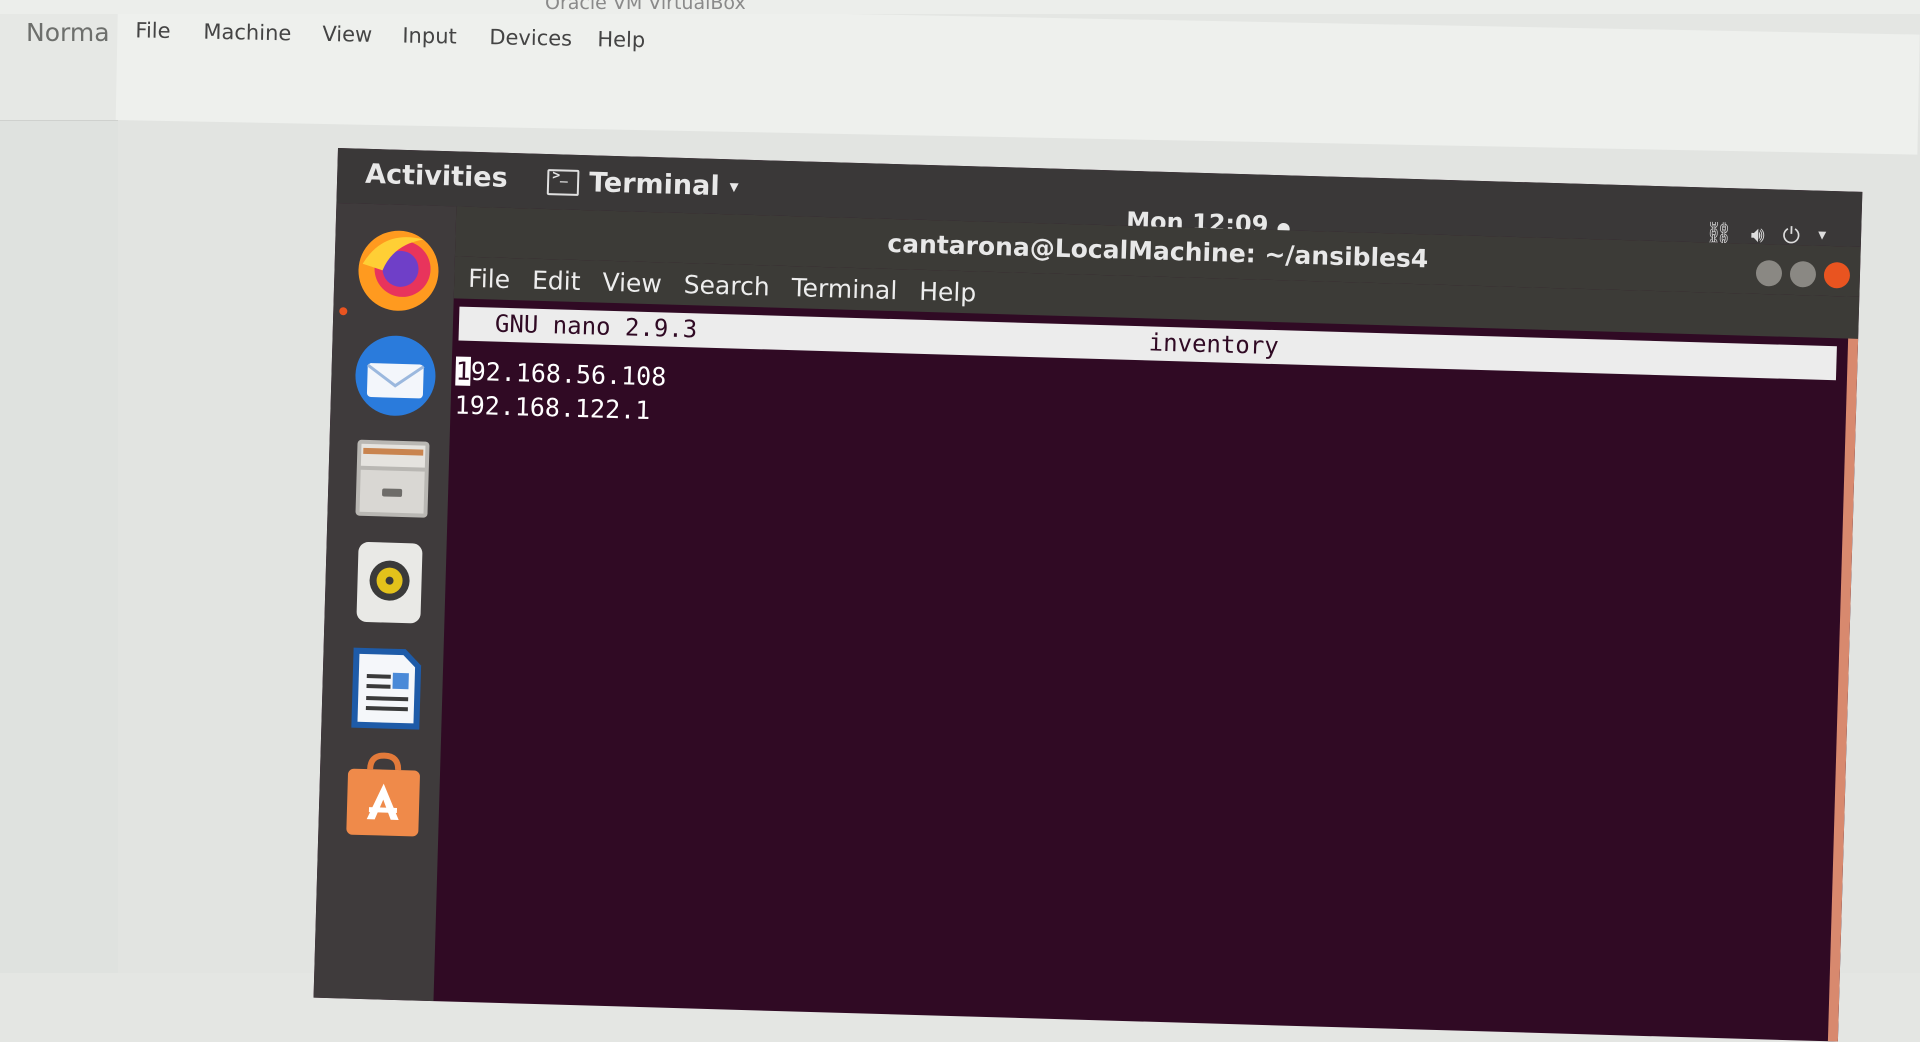  I want to click on minimize-button, so click(1769, 273).